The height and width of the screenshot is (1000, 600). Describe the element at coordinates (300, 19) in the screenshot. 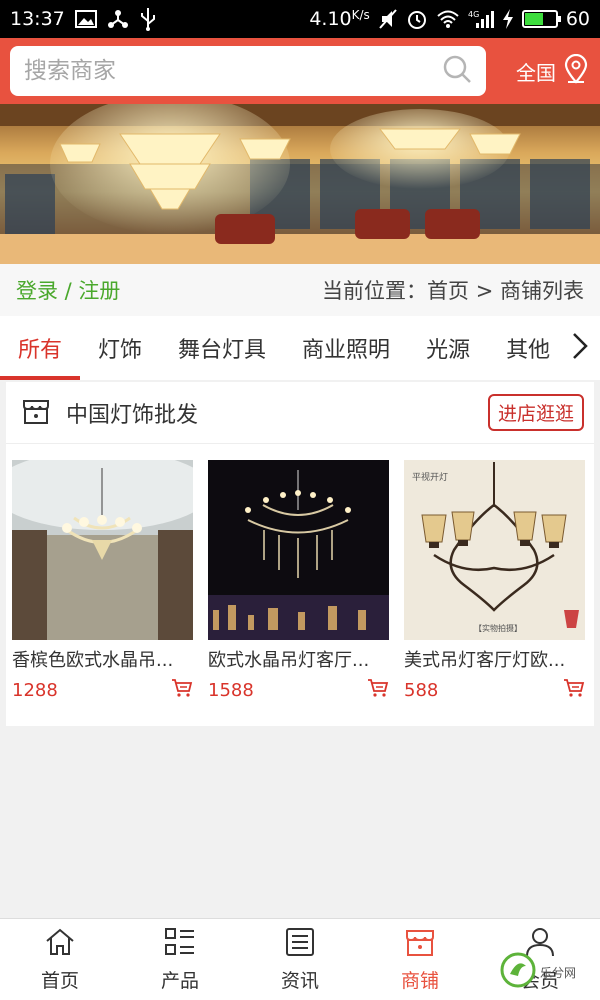

I see `status-bar: 13:37 4.10K/s 4G 60` at that location.